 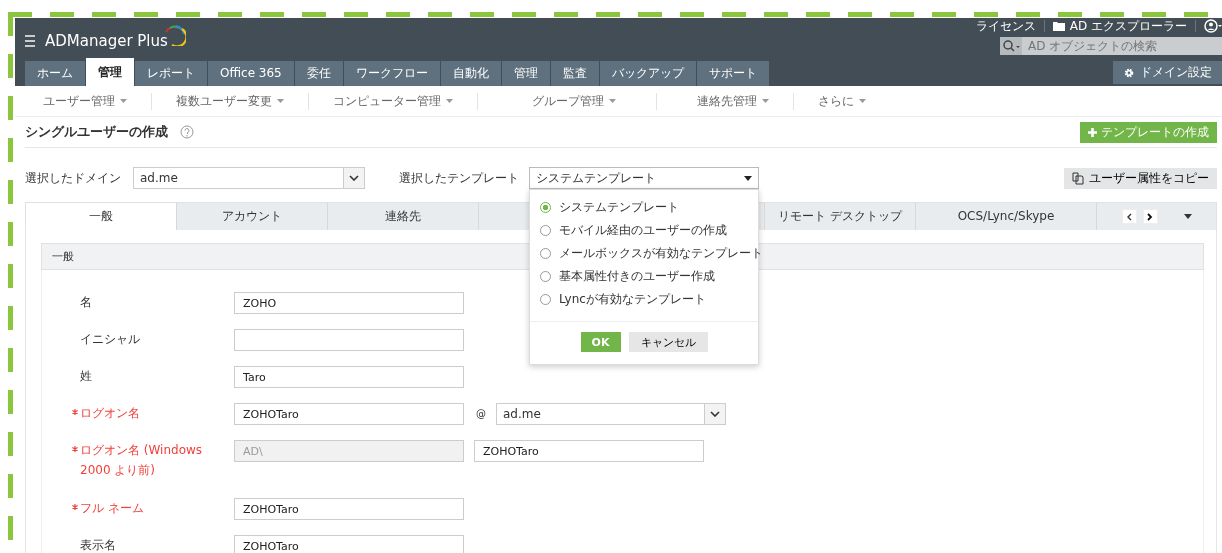 What do you see at coordinates (96, 132) in the screenshot?
I see `page-title: シングルユーザーの作成` at bounding box center [96, 132].